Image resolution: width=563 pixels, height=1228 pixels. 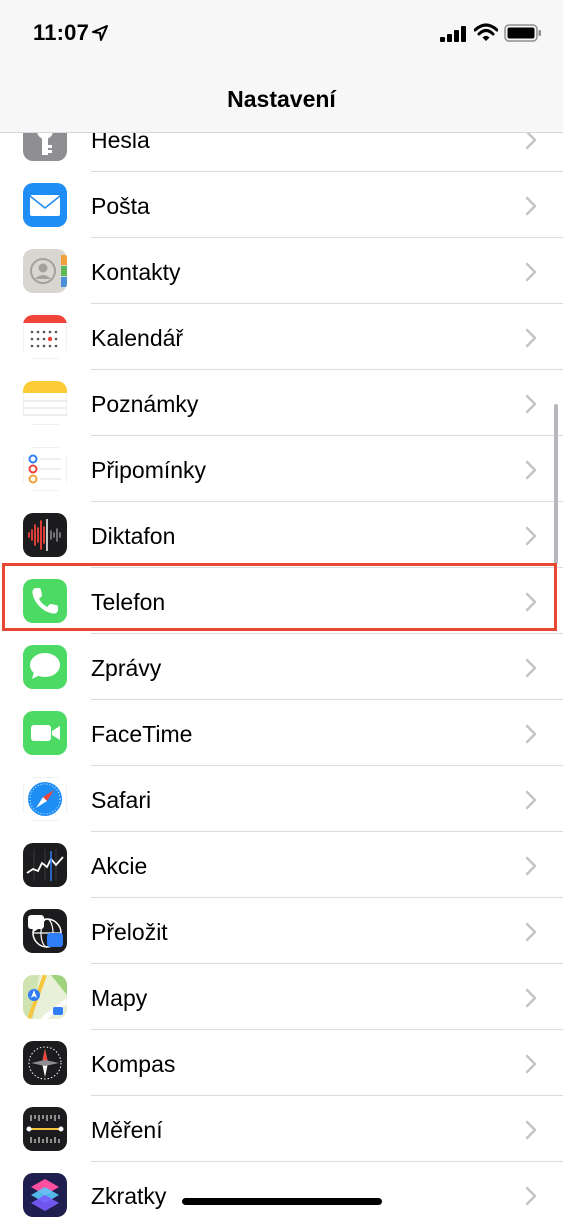 I want to click on settings-row-kalendar: Kalendář, so click(x=281, y=337).